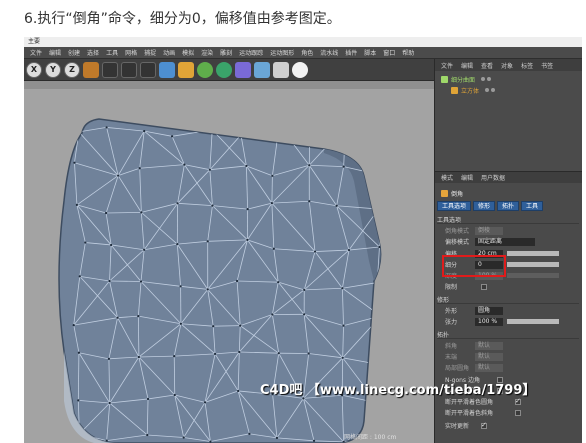 This screenshot has width=586, height=443. I want to click on shape-dropdown: 圆角, so click(489, 310).